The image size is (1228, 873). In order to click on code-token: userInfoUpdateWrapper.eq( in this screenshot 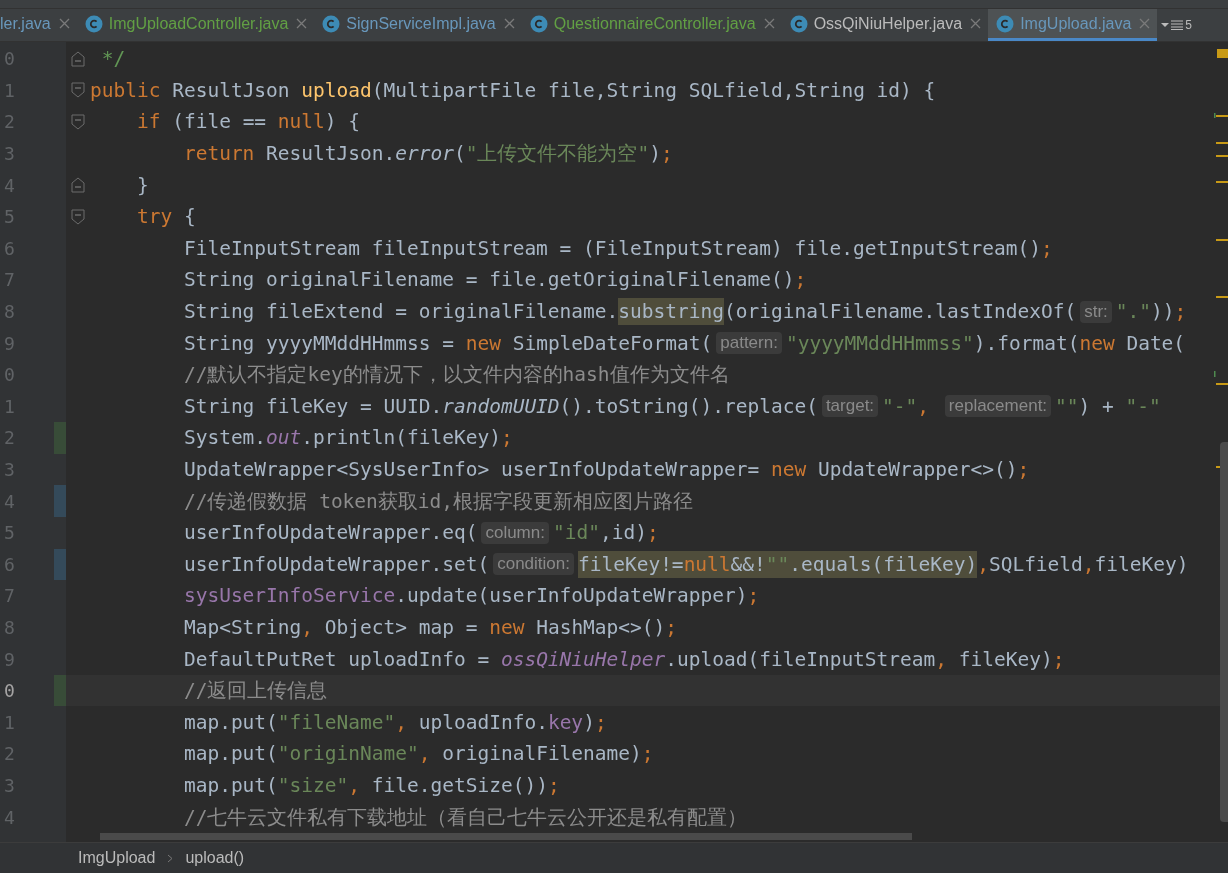, I will do `click(330, 533)`.